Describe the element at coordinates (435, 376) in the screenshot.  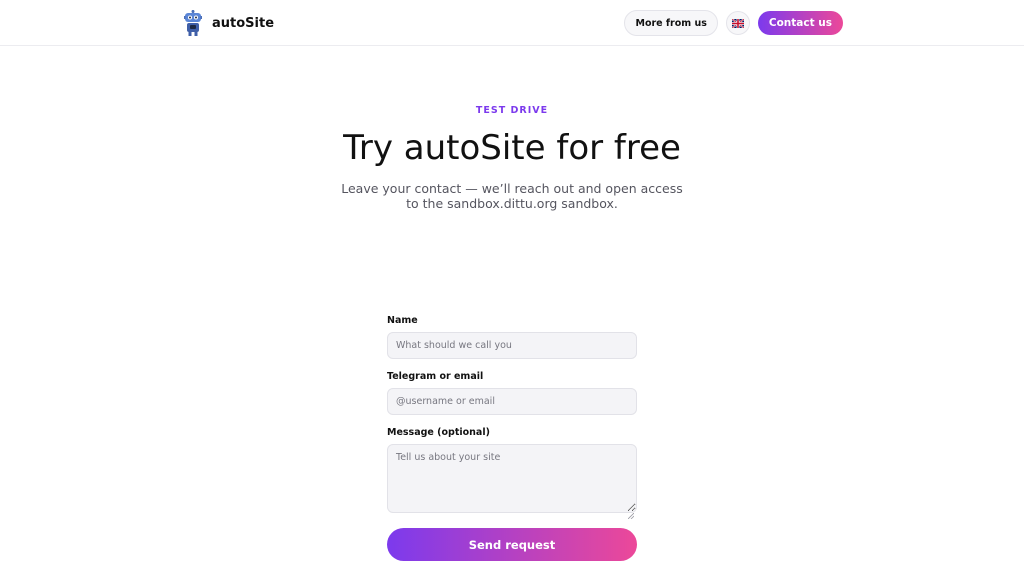
I see `contact-label: Telegram or email` at that location.